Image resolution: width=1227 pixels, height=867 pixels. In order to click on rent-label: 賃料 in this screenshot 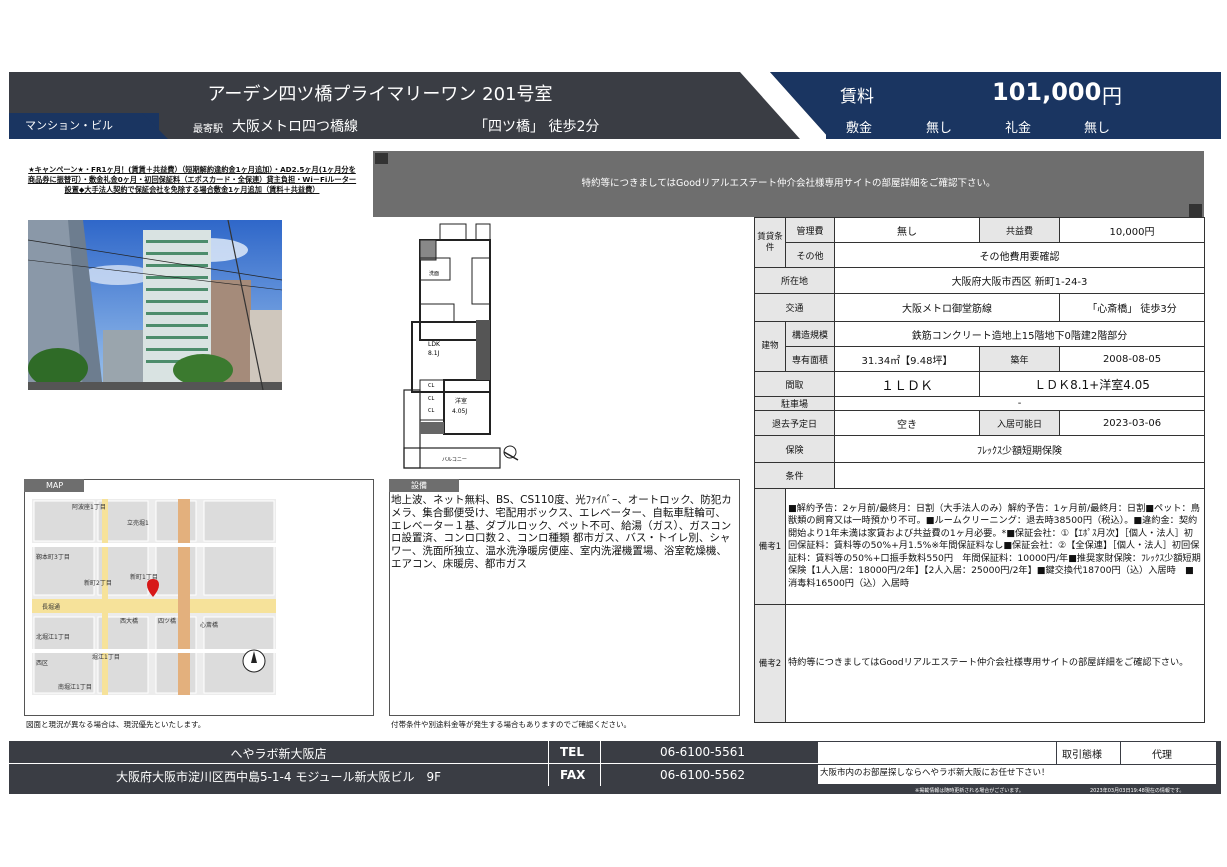, I will do `click(857, 97)`.